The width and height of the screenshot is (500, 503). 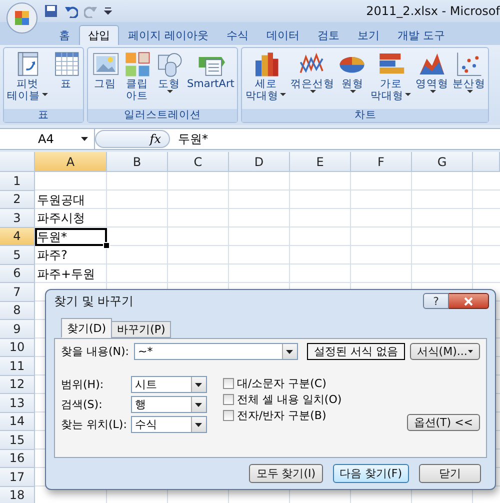 I want to click on dialog-button: 모두 찾기(I), so click(x=286, y=473).